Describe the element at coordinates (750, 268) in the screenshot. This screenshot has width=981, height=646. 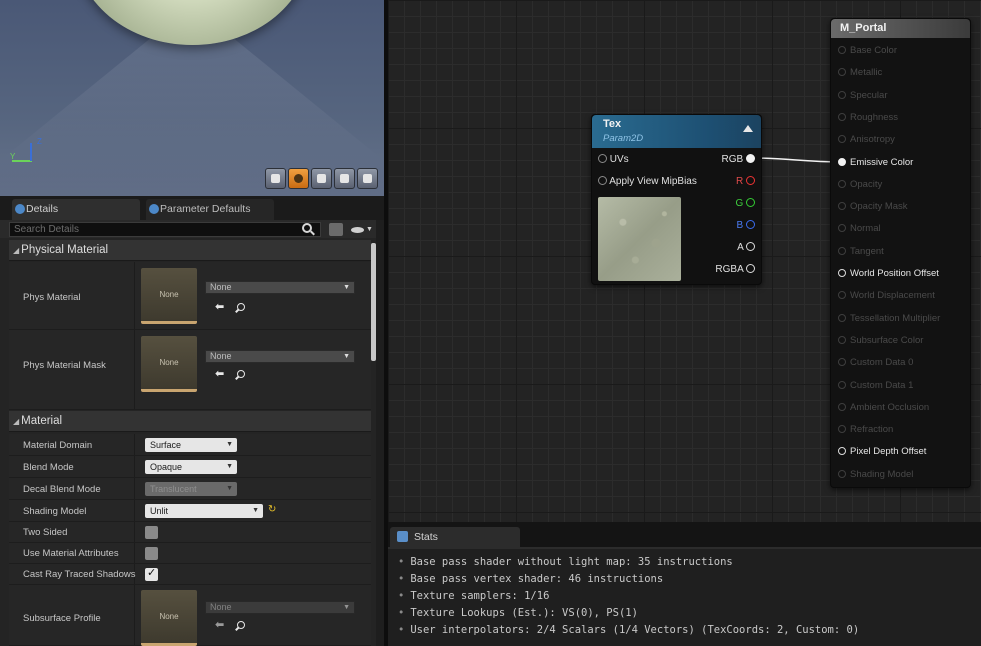
I see `rgba-output-pin-icon` at that location.